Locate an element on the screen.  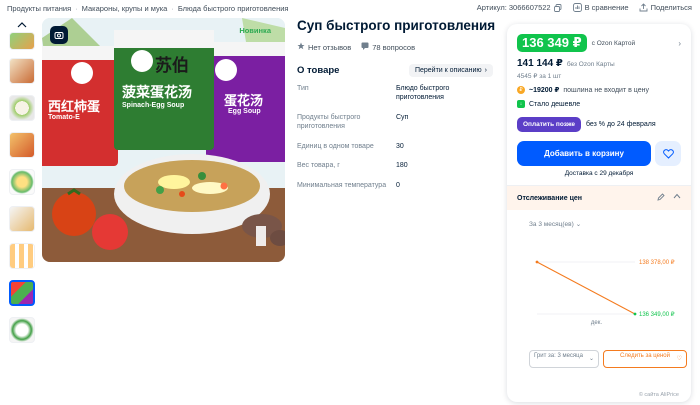
regular-price-note: без Ozon Карты is located at coordinates (590, 64).